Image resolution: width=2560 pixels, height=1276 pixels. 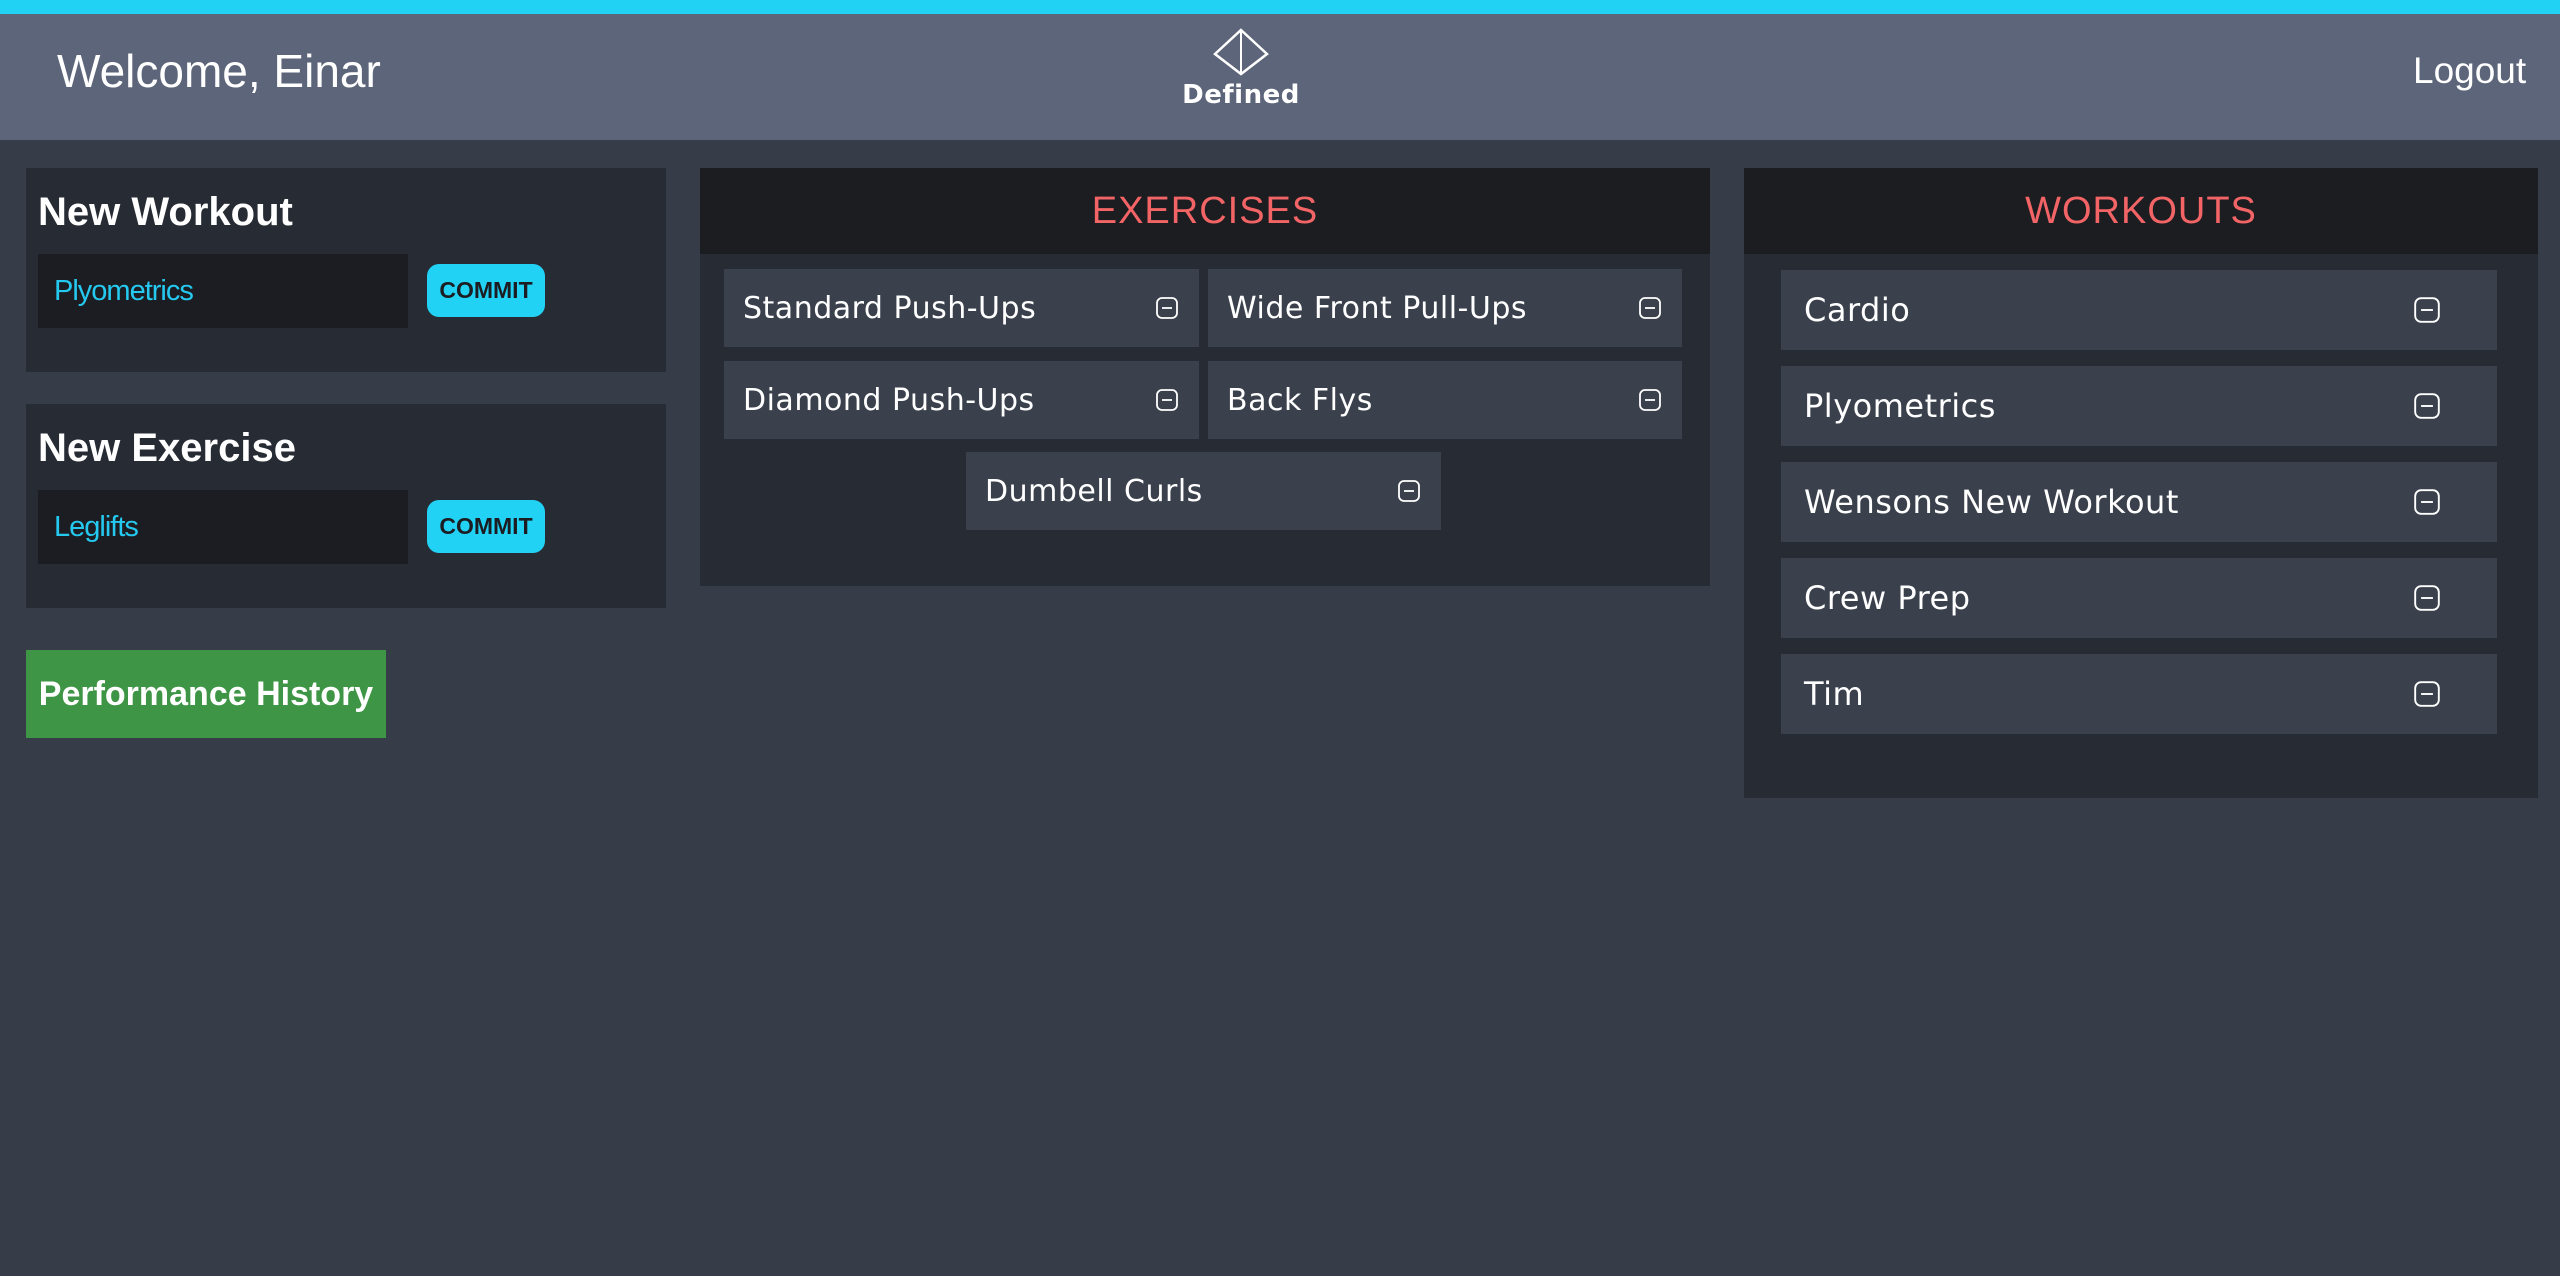 I want to click on new-exercise-panel: New Exercise Leglifts COMMIT, so click(x=346, y=506).